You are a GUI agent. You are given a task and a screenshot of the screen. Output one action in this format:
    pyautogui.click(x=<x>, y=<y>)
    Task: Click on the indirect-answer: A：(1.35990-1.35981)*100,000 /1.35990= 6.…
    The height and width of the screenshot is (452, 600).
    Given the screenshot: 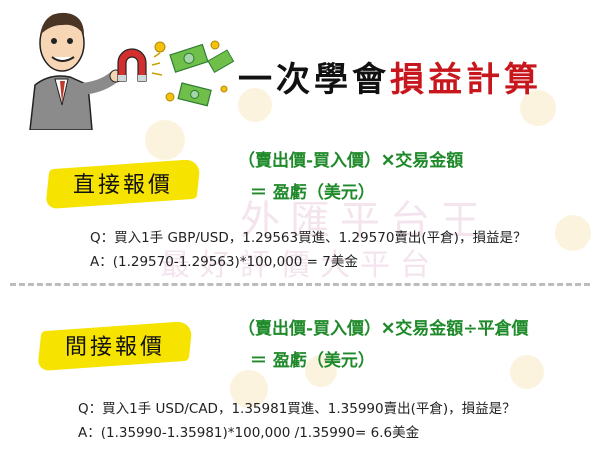 What is the action you would take?
    pyautogui.click(x=249, y=433)
    